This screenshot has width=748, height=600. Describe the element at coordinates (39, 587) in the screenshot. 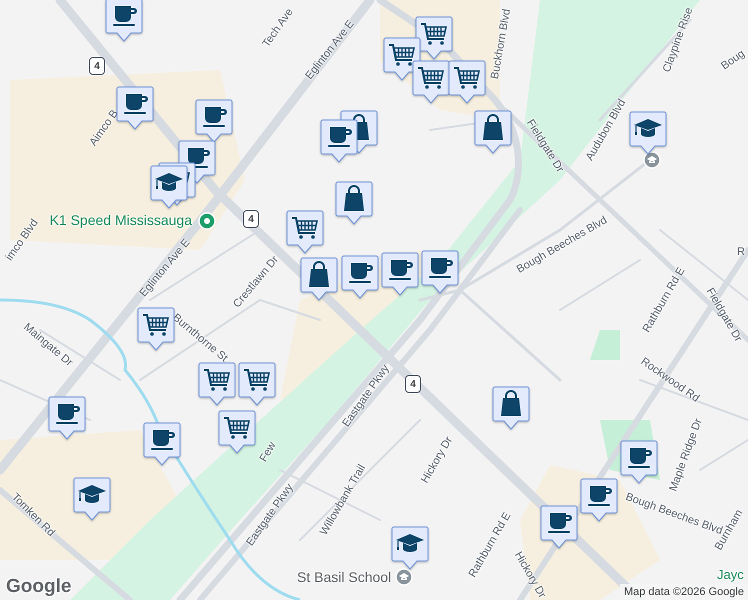

I see `google-logo: Google` at that location.